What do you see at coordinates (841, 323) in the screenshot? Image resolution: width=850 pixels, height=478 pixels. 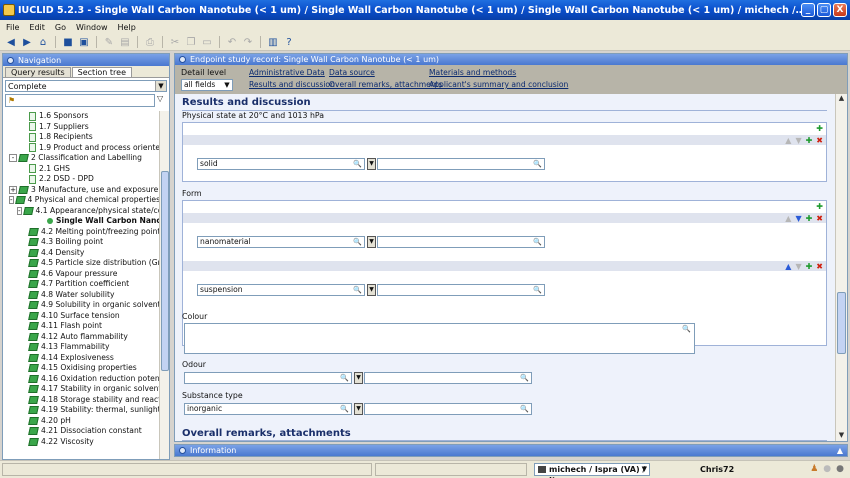 I see `scroll-thumb` at bounding box center [841, 323].